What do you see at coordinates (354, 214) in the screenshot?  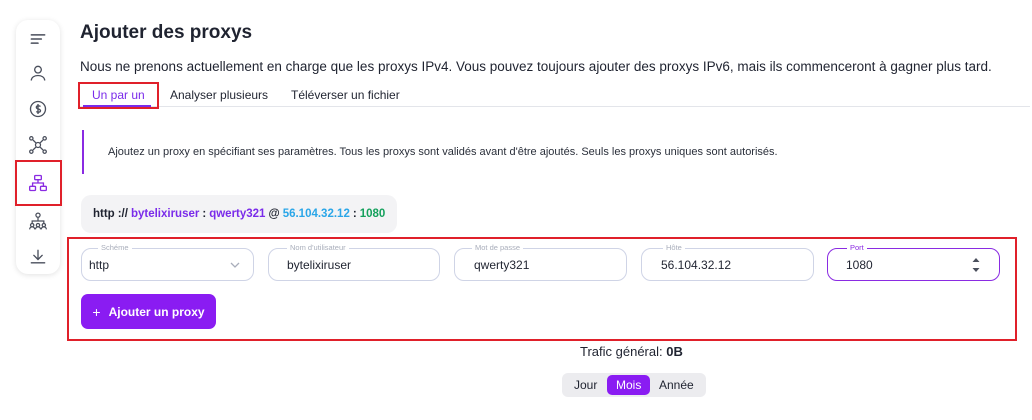 I see `preview-colon-port: :` at bounding box center [354, 214].